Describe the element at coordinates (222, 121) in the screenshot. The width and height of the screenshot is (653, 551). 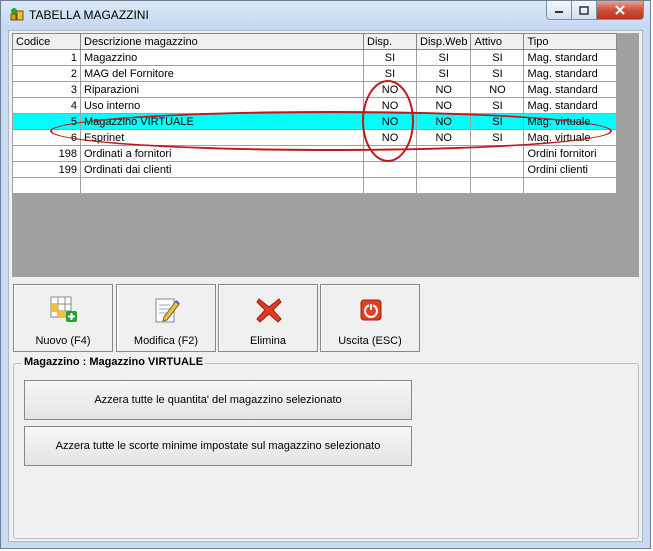
I see `cell-descrizione: Magazzino VIRTUALE` at that location.